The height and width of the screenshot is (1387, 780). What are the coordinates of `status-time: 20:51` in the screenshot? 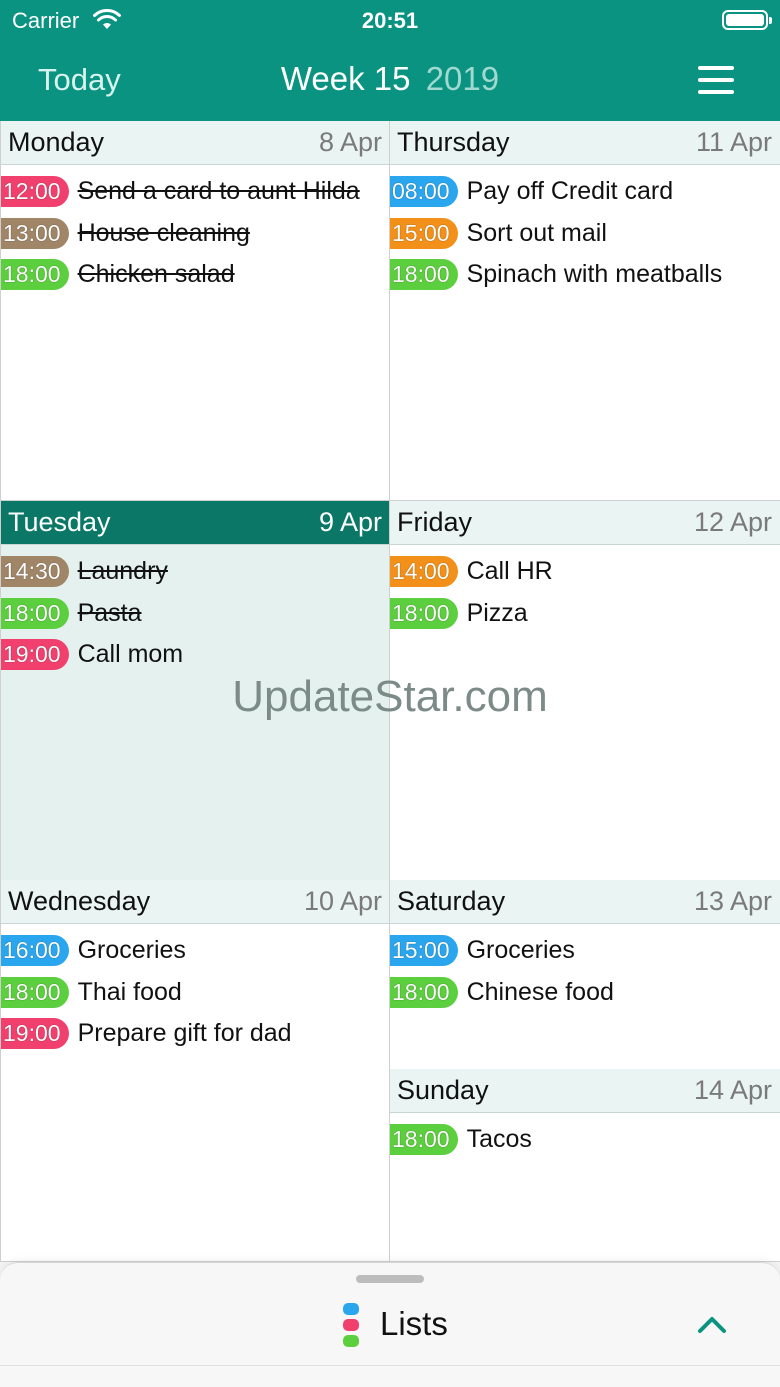 It's located at (390, 20).